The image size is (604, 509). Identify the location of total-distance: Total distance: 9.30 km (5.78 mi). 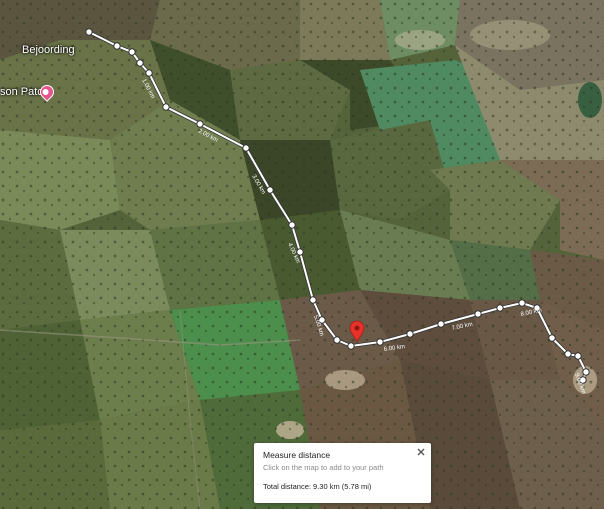
(342, 486).